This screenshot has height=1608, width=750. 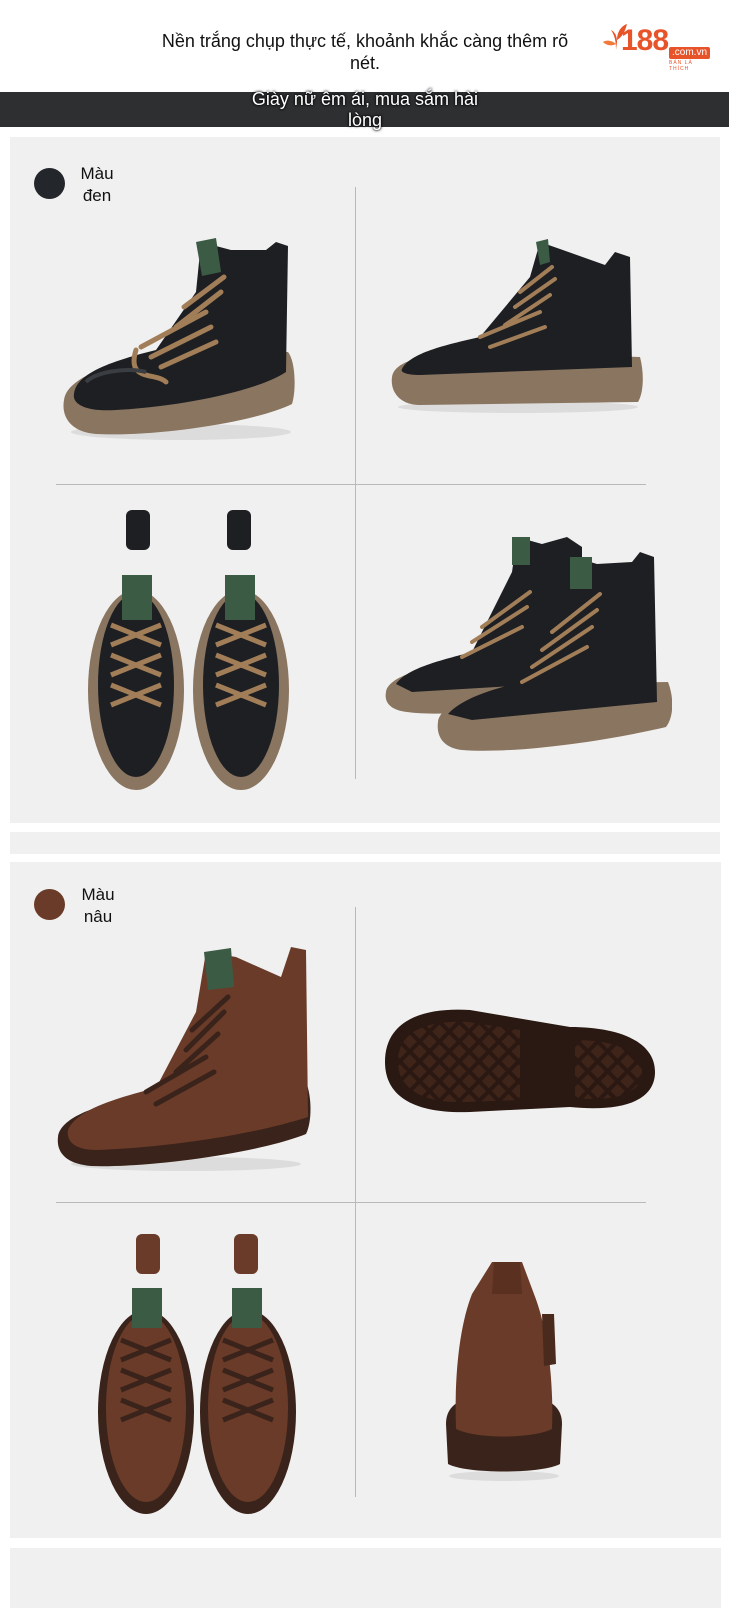 What do you see at coordinates (681, 66) in the screenshot?
I see `logo-tagline: BÁN LÀ THÍCH` at bounding box center [681, 66].